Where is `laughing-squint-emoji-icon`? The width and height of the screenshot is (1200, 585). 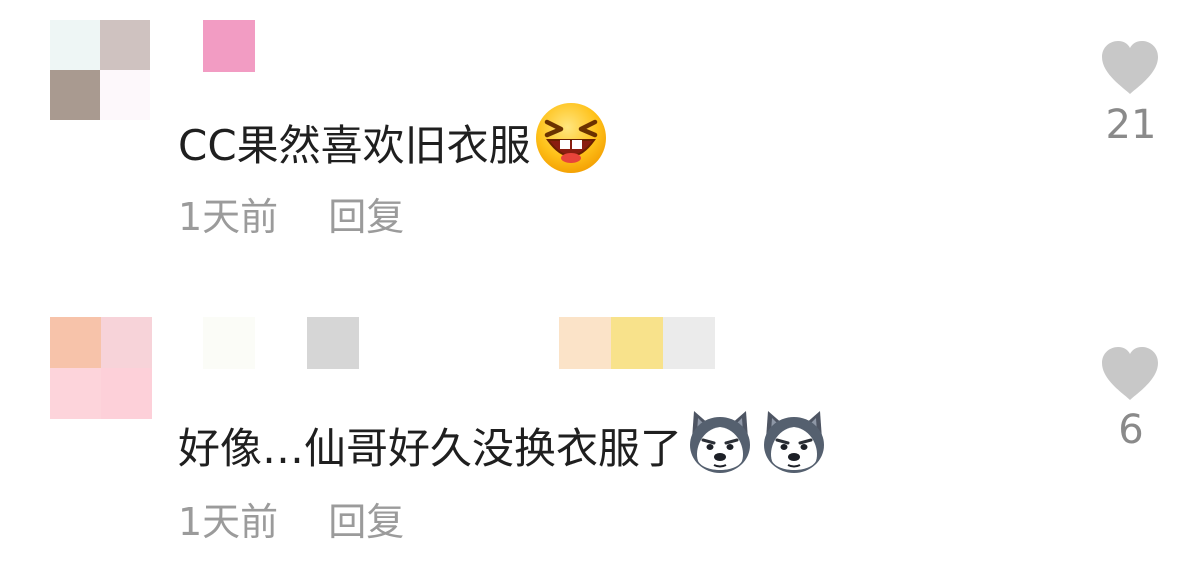
laughing-squint-emoji-icon is located at coordinates (571, 146).